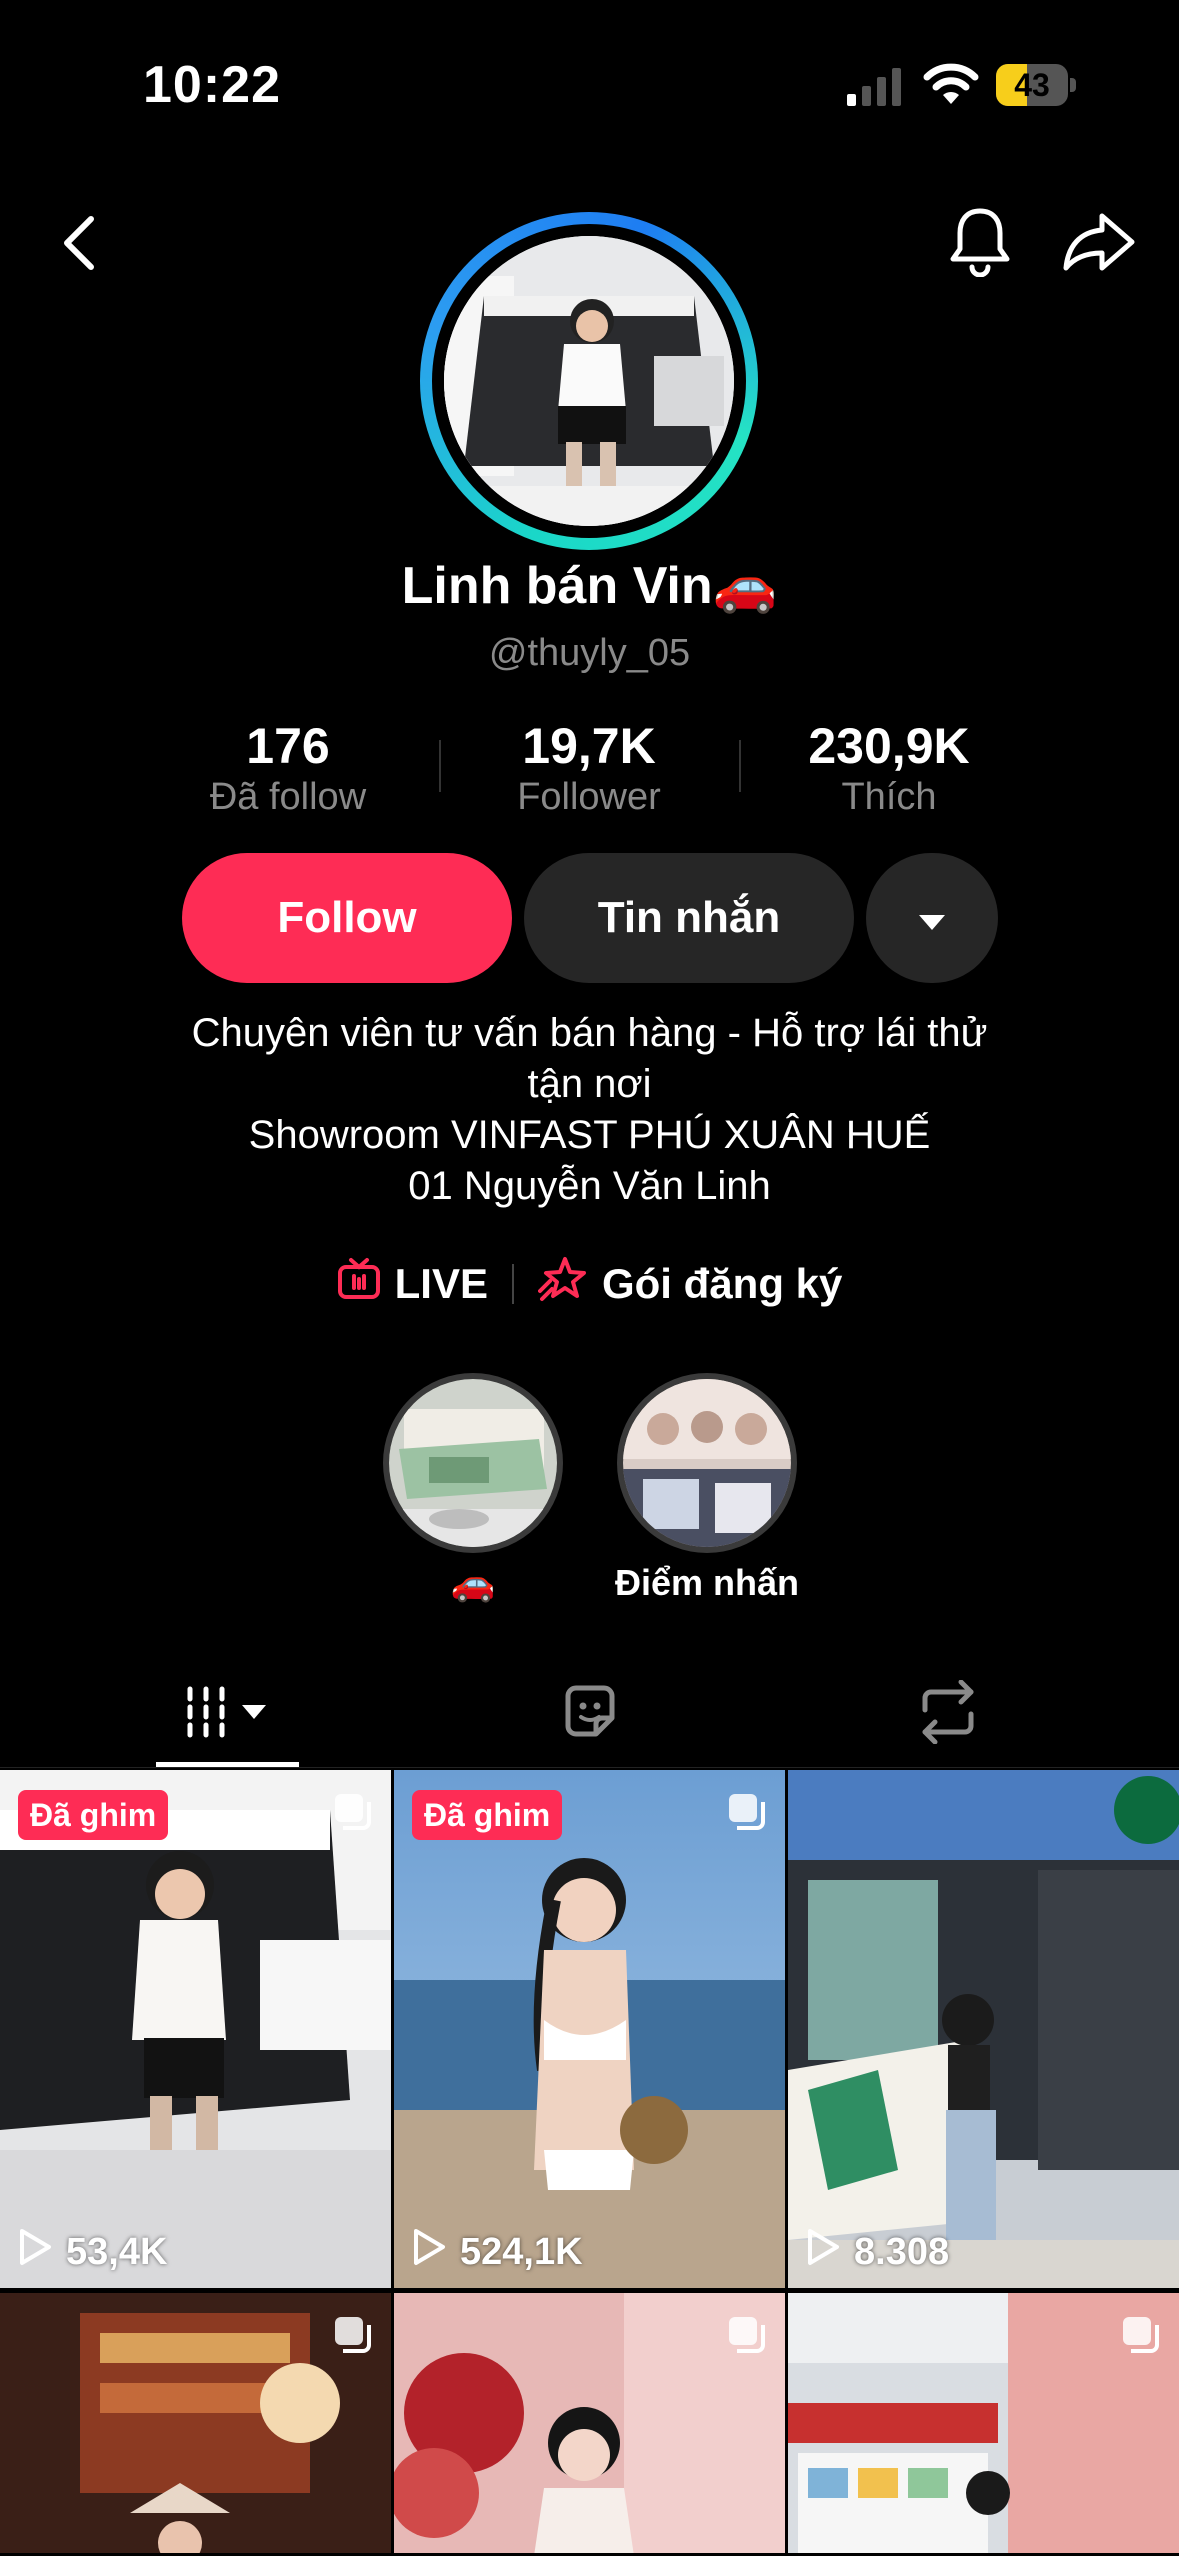 The height and width of the screenshot is (2556, 1179). Describe the element at coordinates (92, 2252) in the screenshot. I see `view-count: 53,4K` at that location.